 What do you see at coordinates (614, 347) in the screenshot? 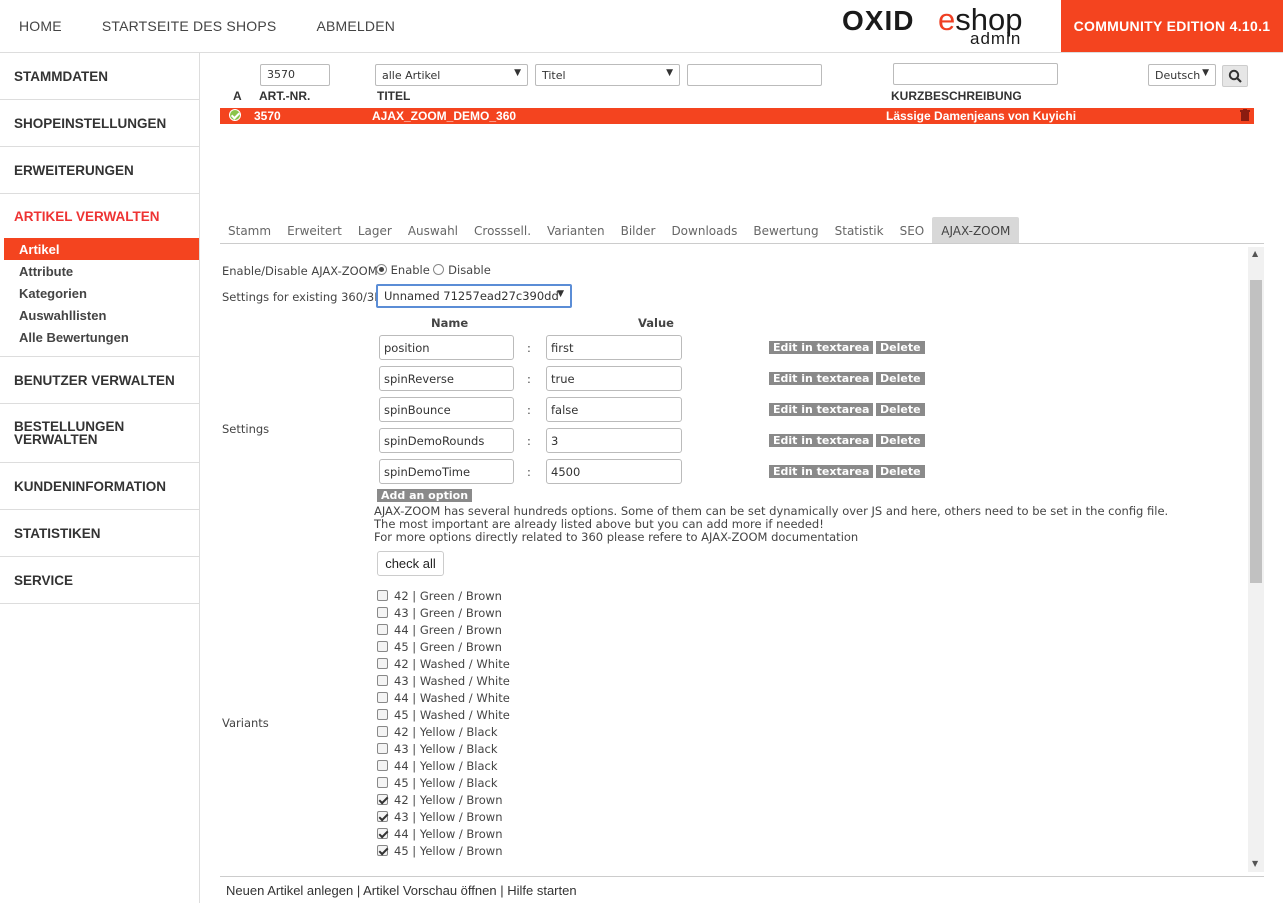
I see `option-value-input: first` at bounding box center [614, 347].